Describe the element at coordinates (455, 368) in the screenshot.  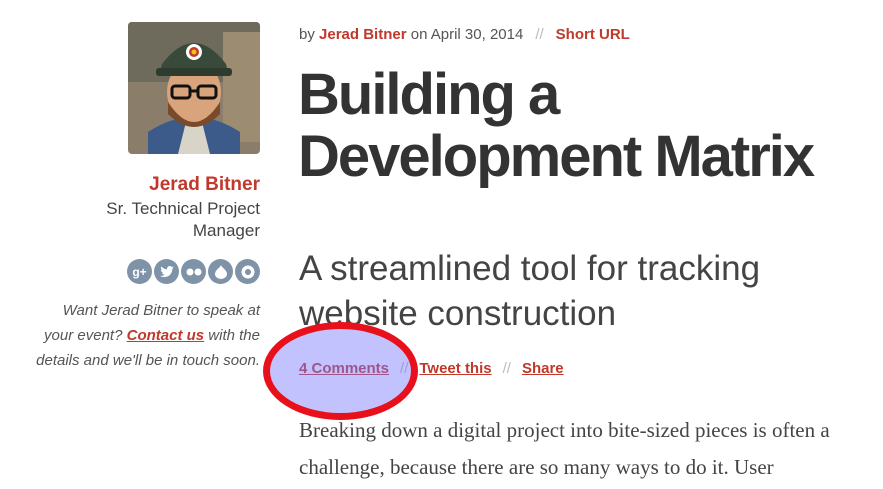
I see `tweet-this-link: Tweet this` at that location.